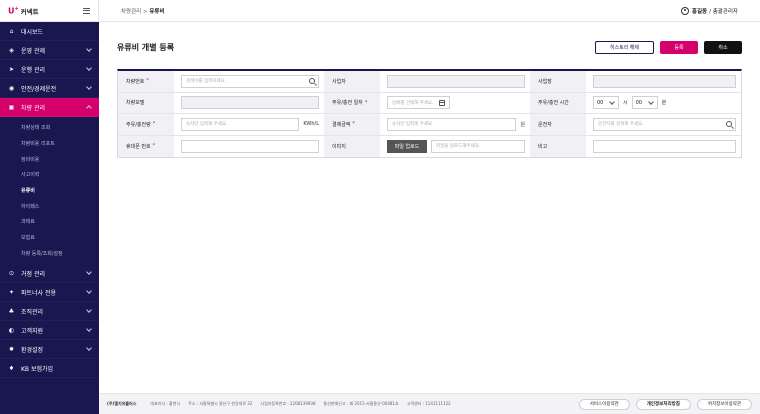 The image size is (760, 414). What do you see at coordinates (49, 159) in the screenshot?
I see `submenu-item: 정비비용` at bounding box center [49, 159].